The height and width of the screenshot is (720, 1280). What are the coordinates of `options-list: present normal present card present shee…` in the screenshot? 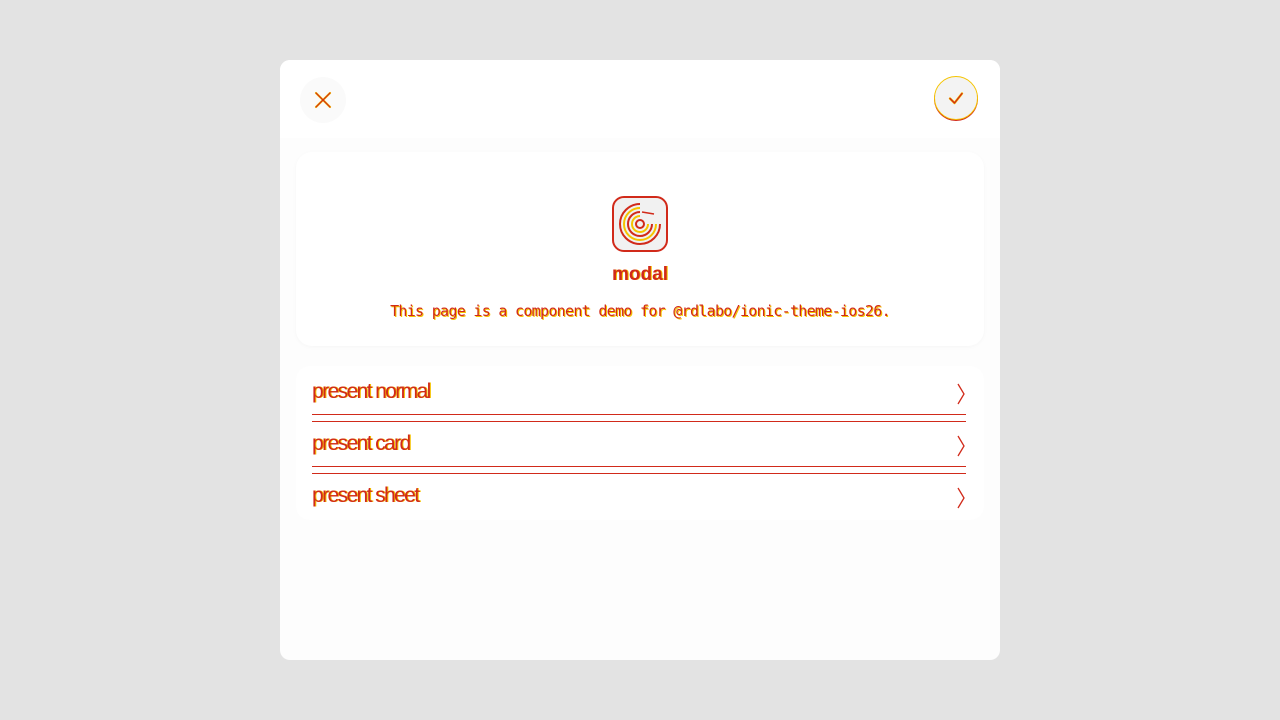 It's located at (640, 443).